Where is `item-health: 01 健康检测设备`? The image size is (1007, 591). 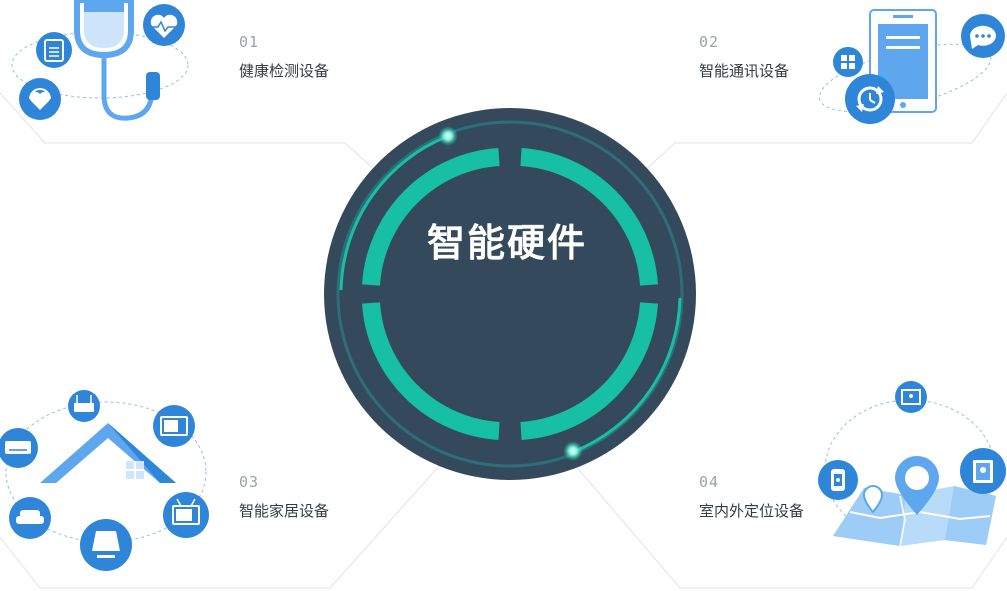 item-health: 01 健康检测设备 is located at coordinates (284, 57).